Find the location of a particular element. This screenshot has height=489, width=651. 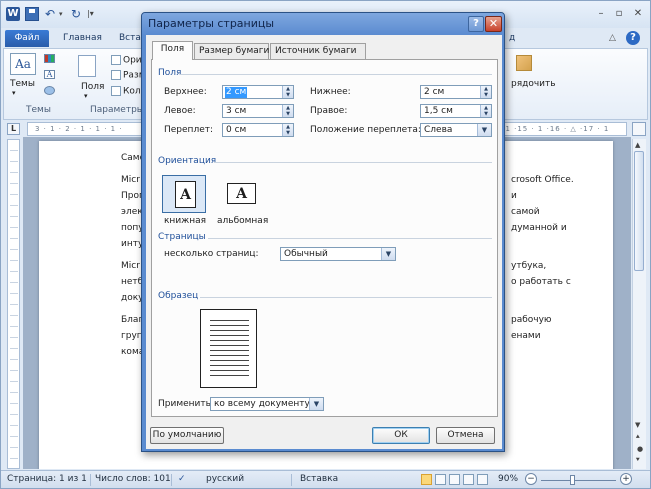

document-line-left: нетб is located at coordinates (132, 282).